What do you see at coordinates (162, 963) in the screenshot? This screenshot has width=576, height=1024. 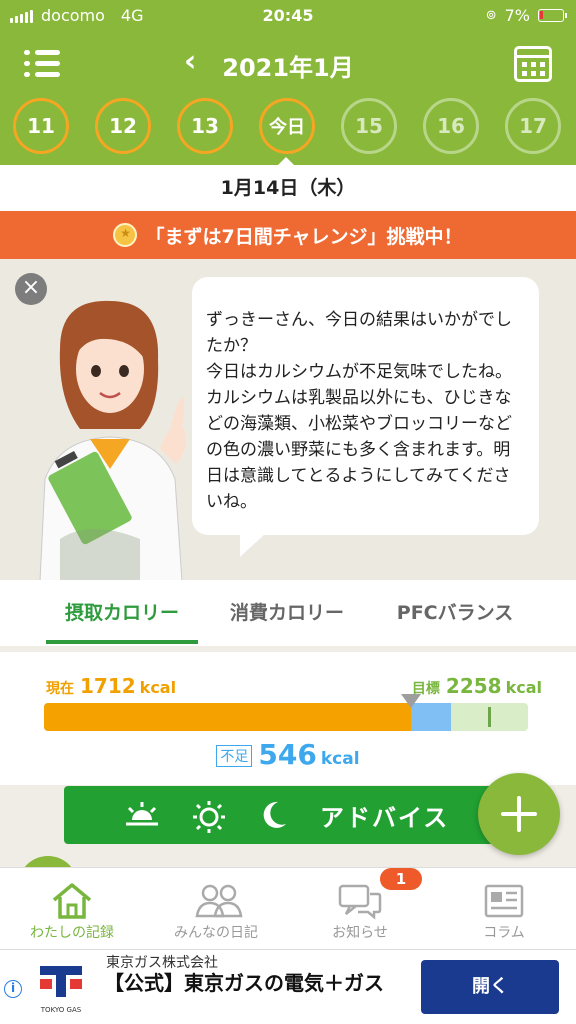 I see `ad-advertiser: 東京ガス株式会社` at bounding box center [162, 963].